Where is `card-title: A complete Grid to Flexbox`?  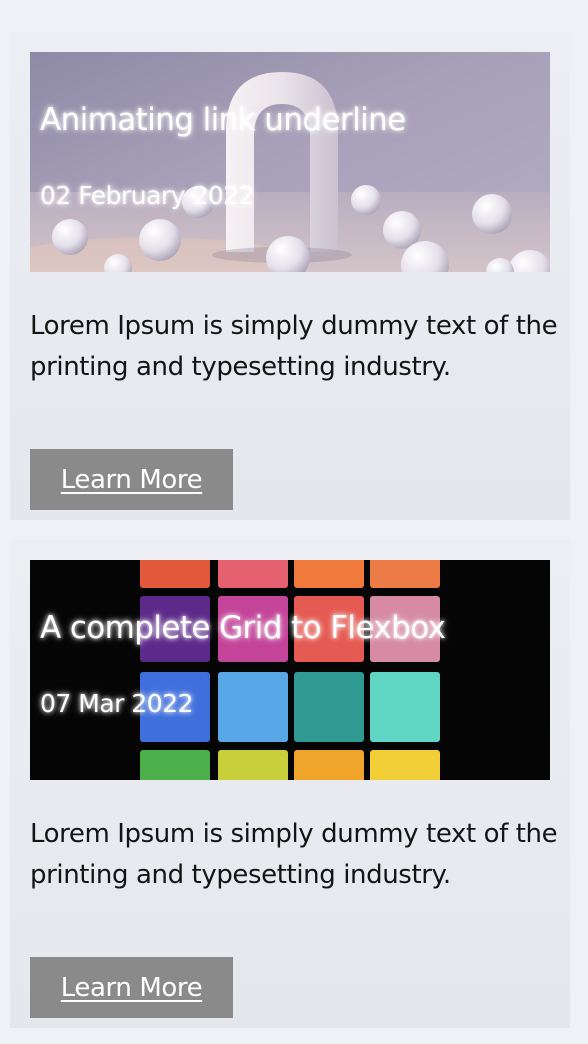
card-title: A complete Grid to Flexbox is located at coordinates (243, 628).